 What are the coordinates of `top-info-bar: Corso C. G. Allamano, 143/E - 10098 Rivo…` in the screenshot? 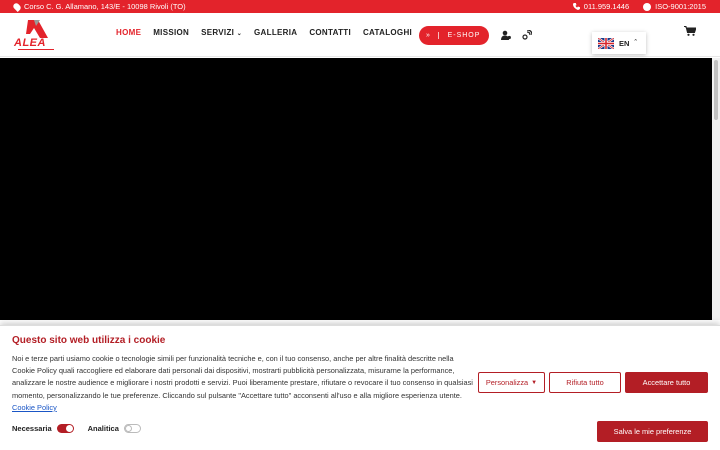 It's located at (360, 6).